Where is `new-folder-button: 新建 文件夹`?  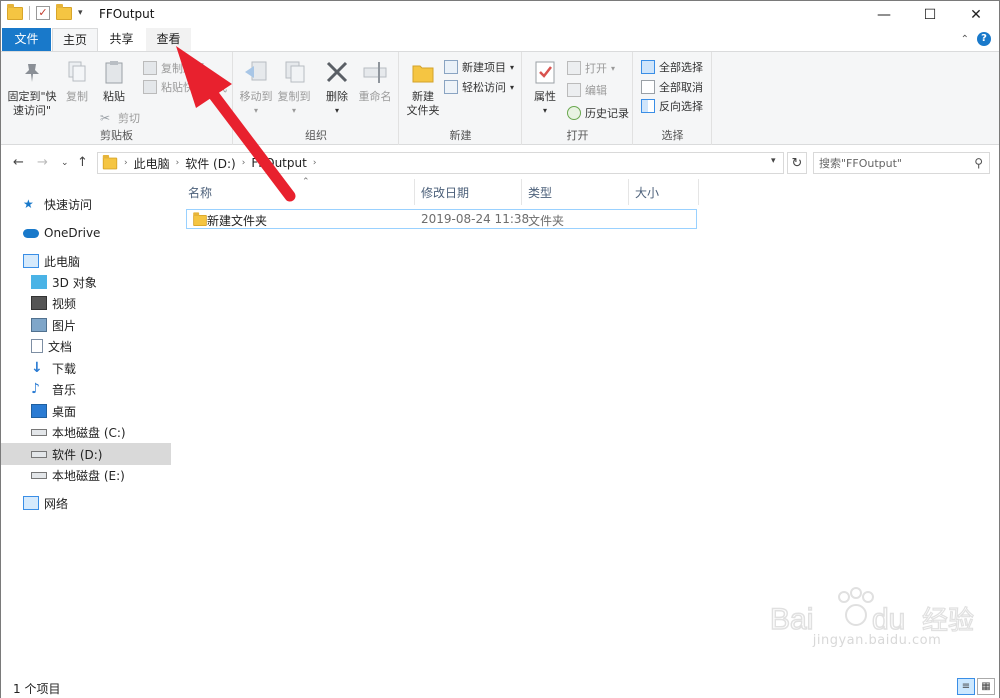 new-folder-button: 新建 文件夹 is located at coordinates (423, 88).